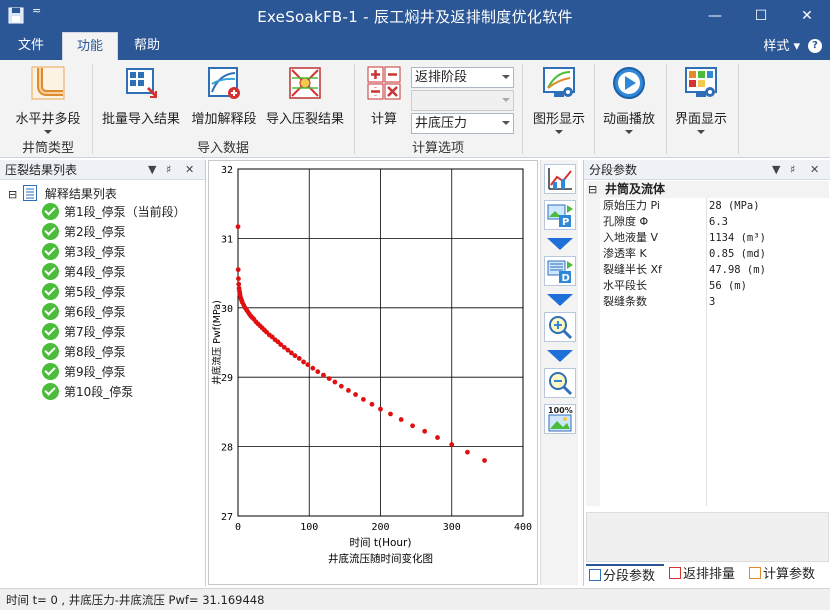 Image resolution: width=830 pixels, height=610 pixels. What do you see at coordinates (95, 292) in the screenshot?
I see `list-item-label: 第5段_停泵` at bounding box center [95, 292].